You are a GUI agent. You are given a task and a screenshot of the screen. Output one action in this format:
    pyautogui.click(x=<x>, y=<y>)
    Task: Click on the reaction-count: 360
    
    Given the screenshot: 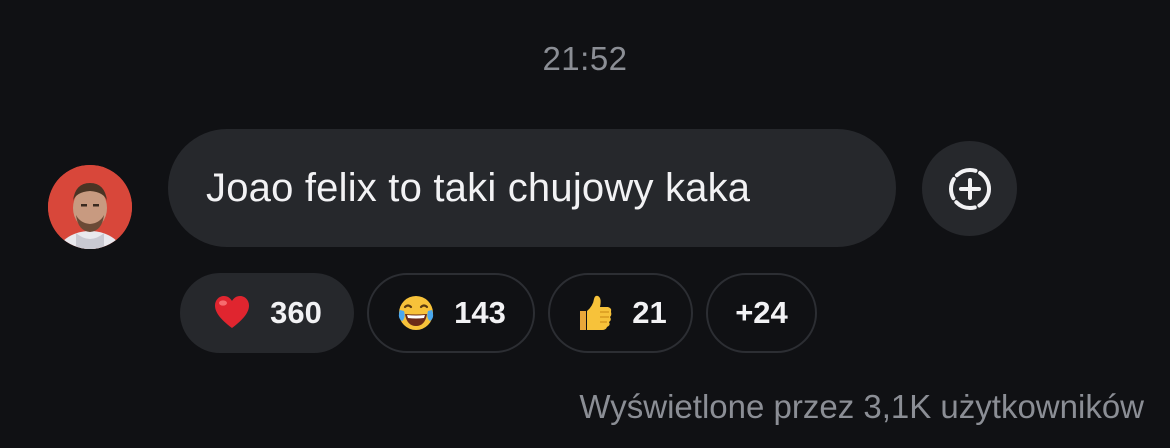 What is the action you would take?
    pyautogui.click(x=296, y=312)
    